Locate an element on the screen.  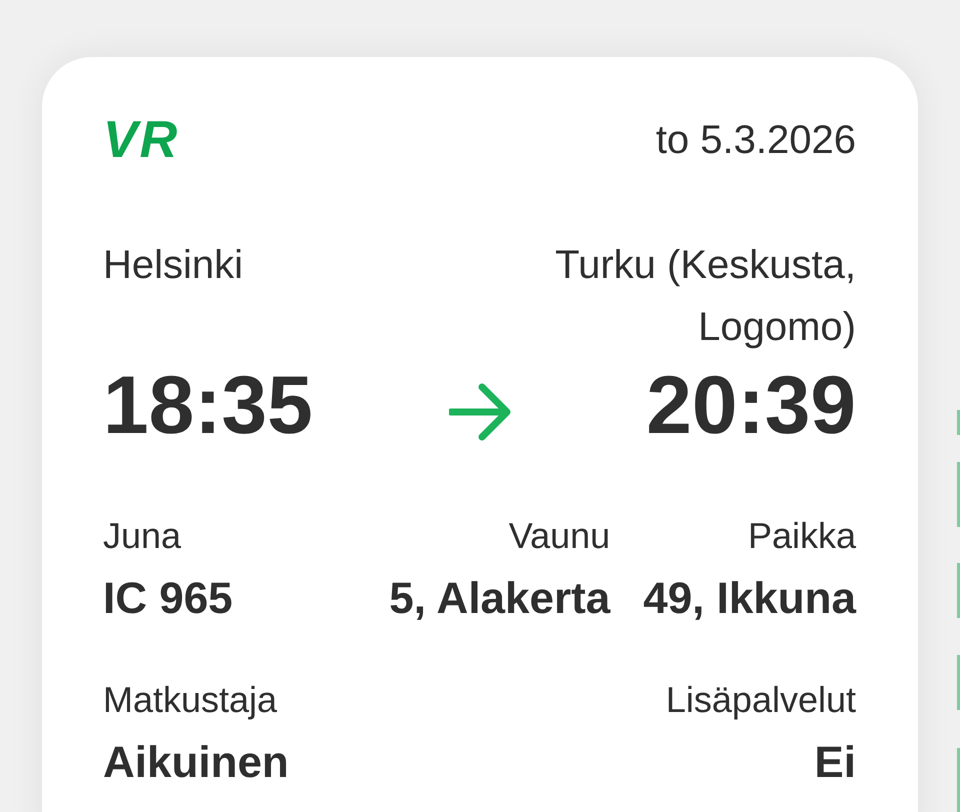
field-label: Juna is located at coordinates (142, 536).